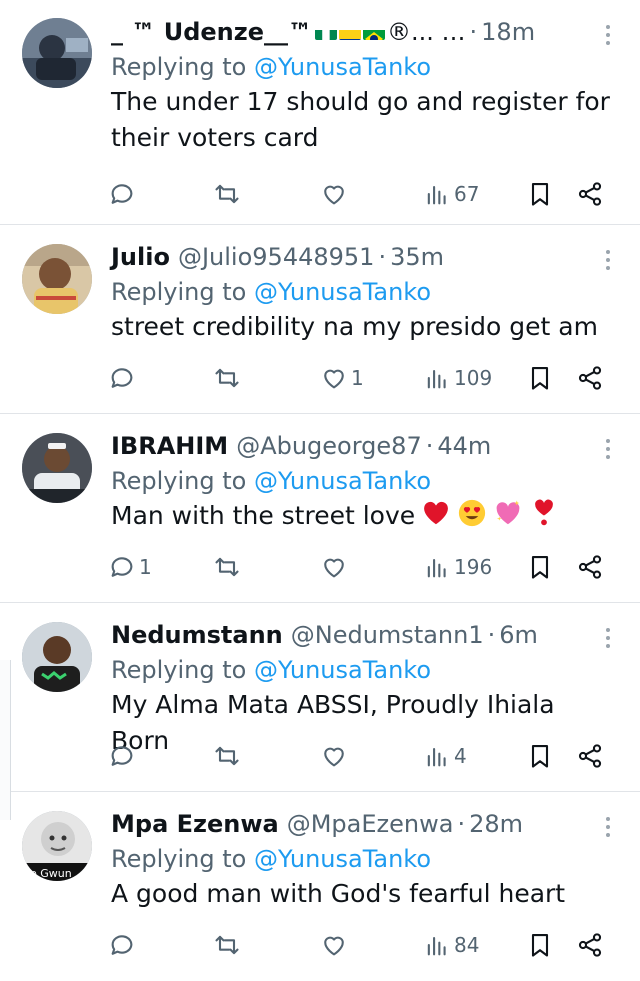  Describe the element at coordinates (464, 446) in the screenshot. I see `timestamp: 44m` at that location.